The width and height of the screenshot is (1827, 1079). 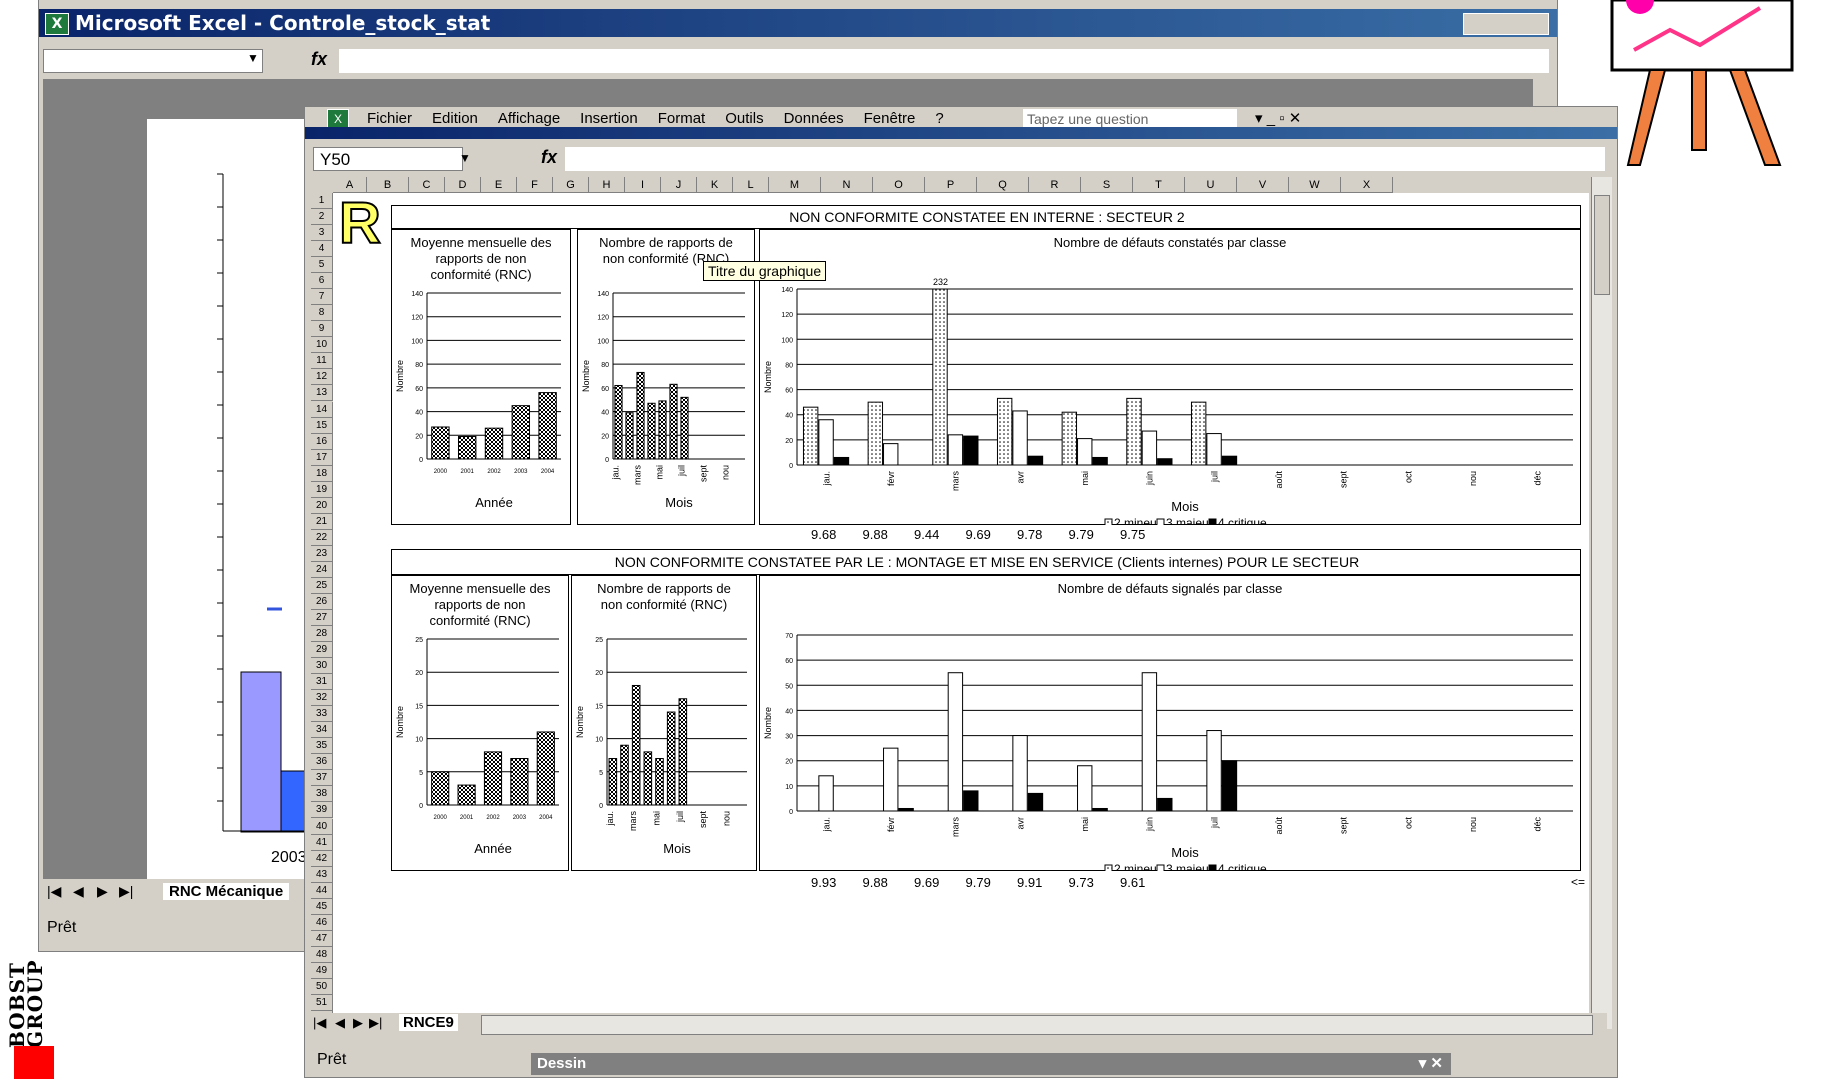 I want to click on row-header: 29, so click(x=322, y=650).